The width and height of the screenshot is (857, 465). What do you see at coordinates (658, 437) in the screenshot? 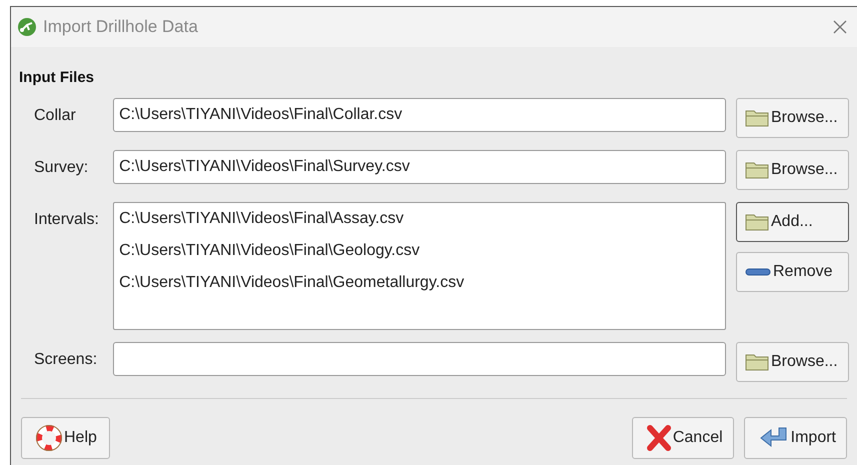
I see `cross-icon` at bounding box center [658, 437].